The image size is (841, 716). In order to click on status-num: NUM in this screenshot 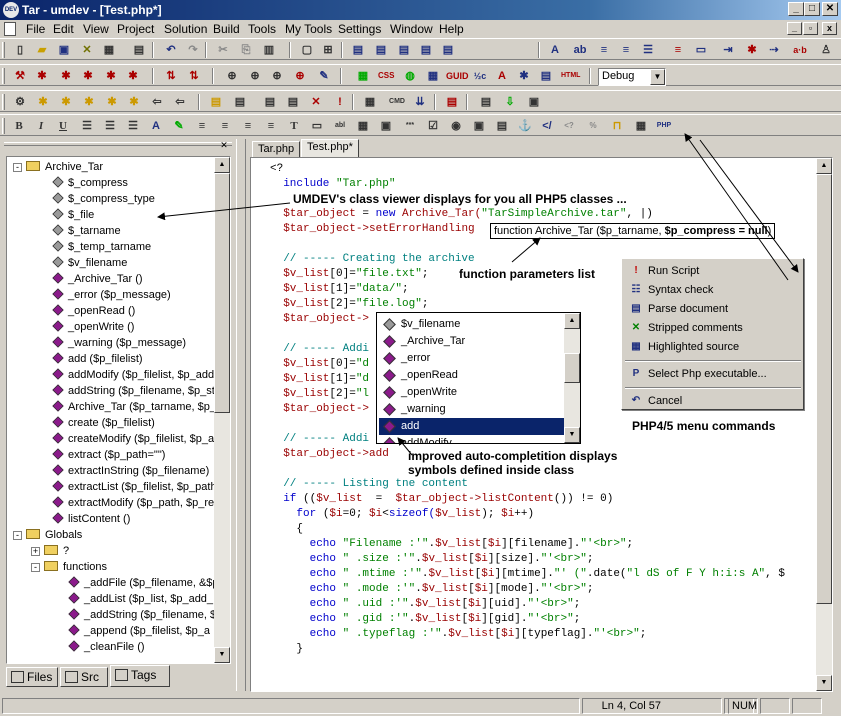, I will do `click(743, 706)`.